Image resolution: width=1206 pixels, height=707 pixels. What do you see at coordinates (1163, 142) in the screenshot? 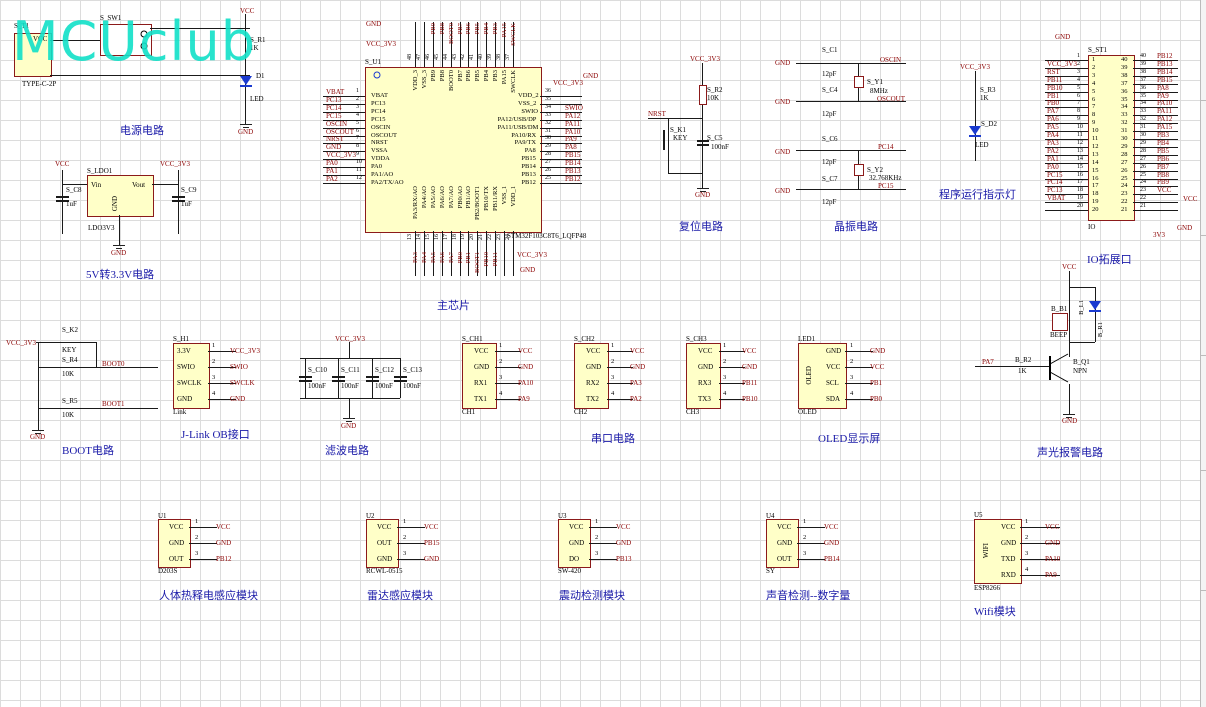
I see `io-net-label: PB4` at bounding box center [1163, 142].